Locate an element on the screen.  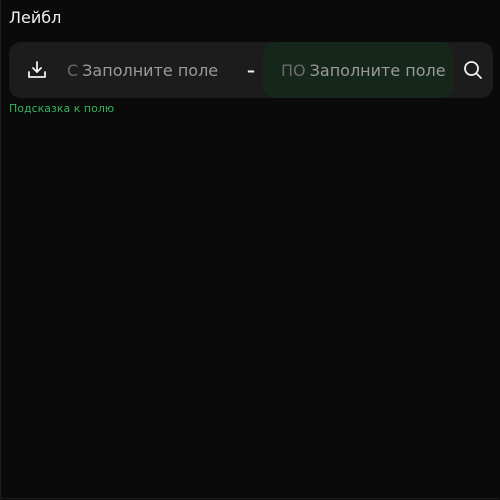
range-to-input: ПО Заполните поле is located at coordinates (358, 70).